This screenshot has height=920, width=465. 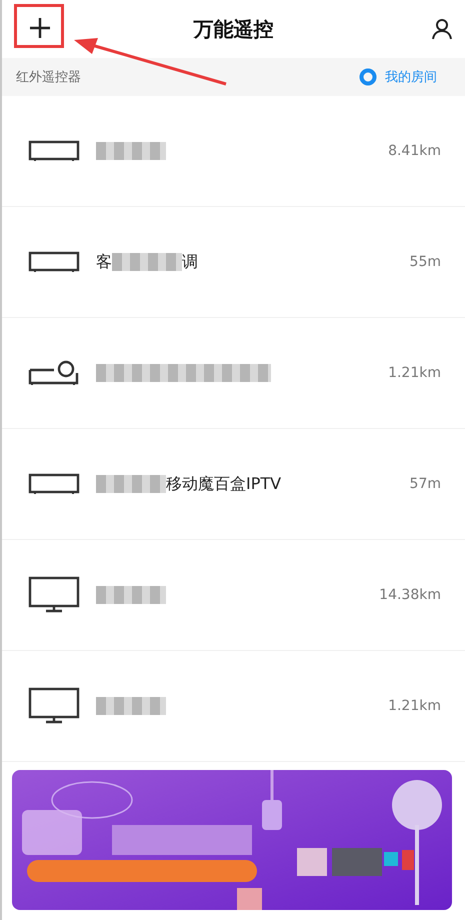 What do you see at coordinates (368, 77) in the screenshot?
I see `ring-icon` at bounding box center [368, 77].